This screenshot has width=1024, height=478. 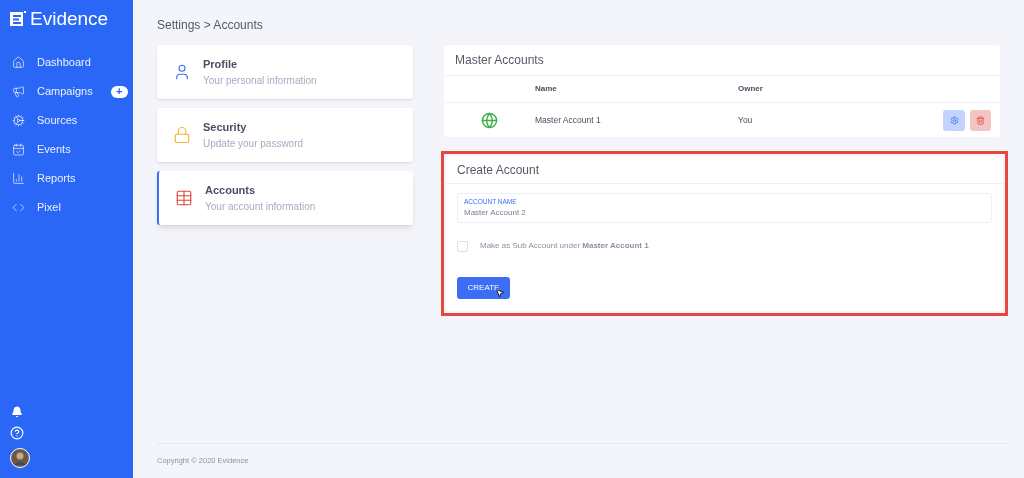 I want to click on menu-subtitle: Your account information, so click(x=260, y=206).